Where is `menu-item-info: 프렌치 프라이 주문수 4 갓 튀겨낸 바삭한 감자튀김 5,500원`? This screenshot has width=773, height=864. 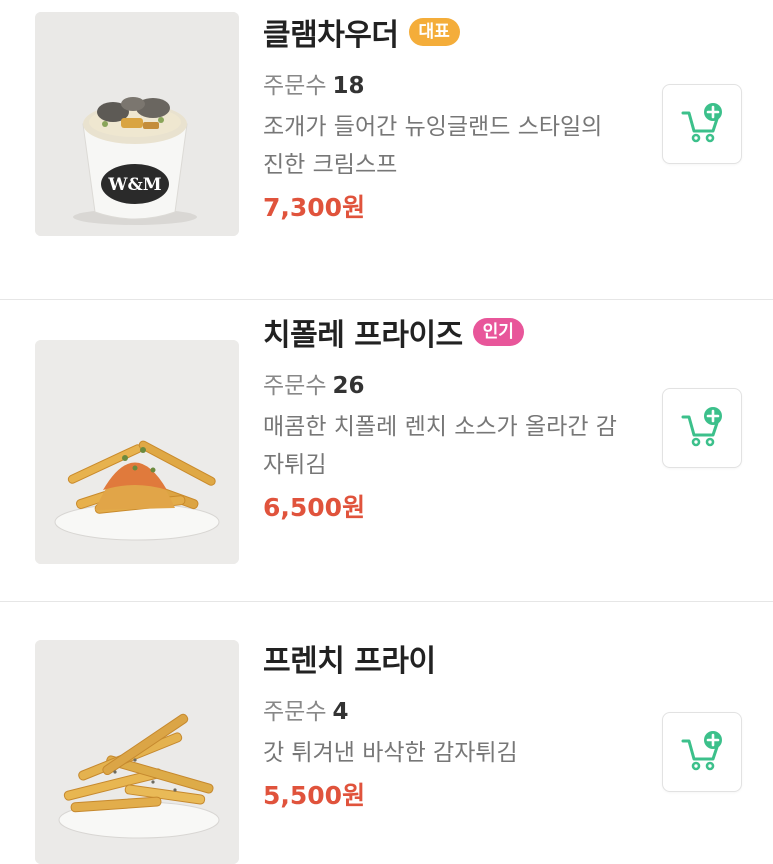
menu-item-info: 프렌치 프라이 주문수 4 갓 튀겨낸 바삭한 감자튀김 5,500원 is located at coordinates (453, 725).